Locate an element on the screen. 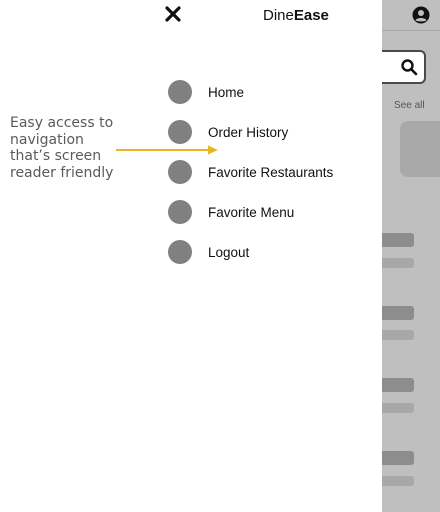 The image size is (440, 512). search-button is located at coordinates (404, 67).